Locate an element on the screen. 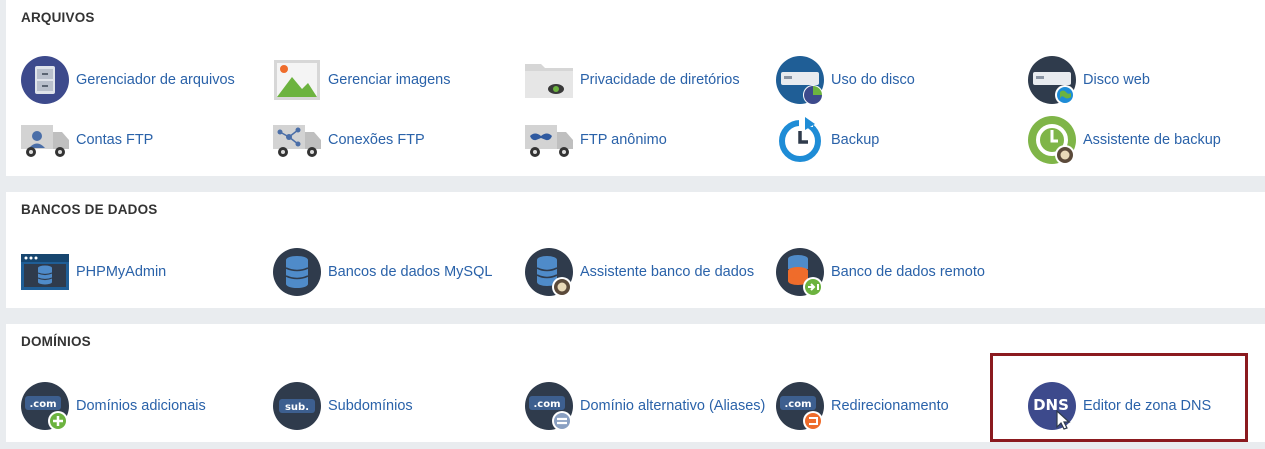 Image resolution: width=1265 pixels, height=449 pixels. item-label: Subdomínios is located at coordinates (370, 406).